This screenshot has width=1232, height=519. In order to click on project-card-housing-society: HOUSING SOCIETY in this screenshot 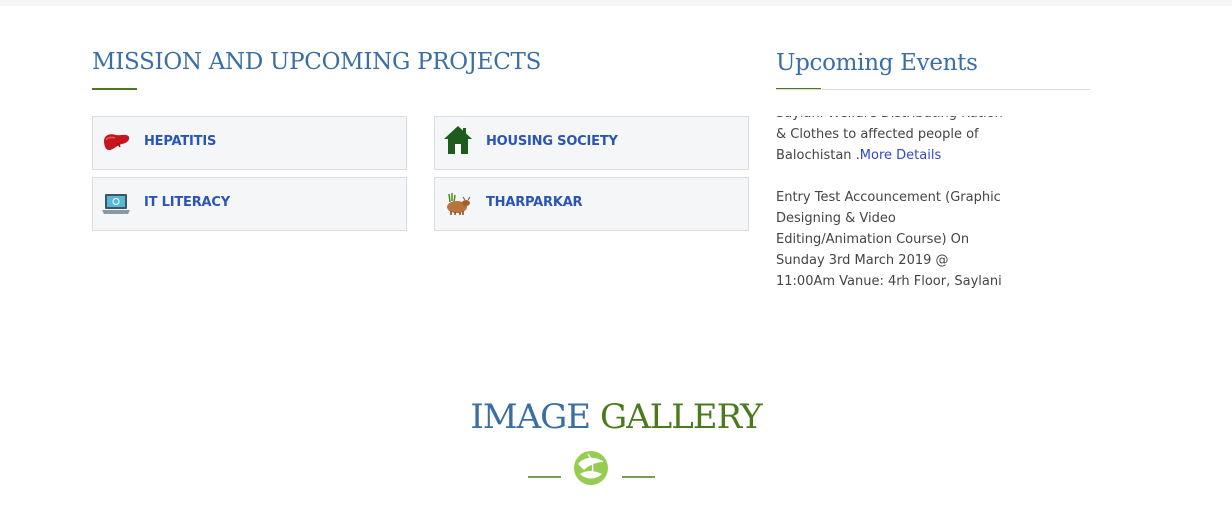, I will do `click(591, 143)`.